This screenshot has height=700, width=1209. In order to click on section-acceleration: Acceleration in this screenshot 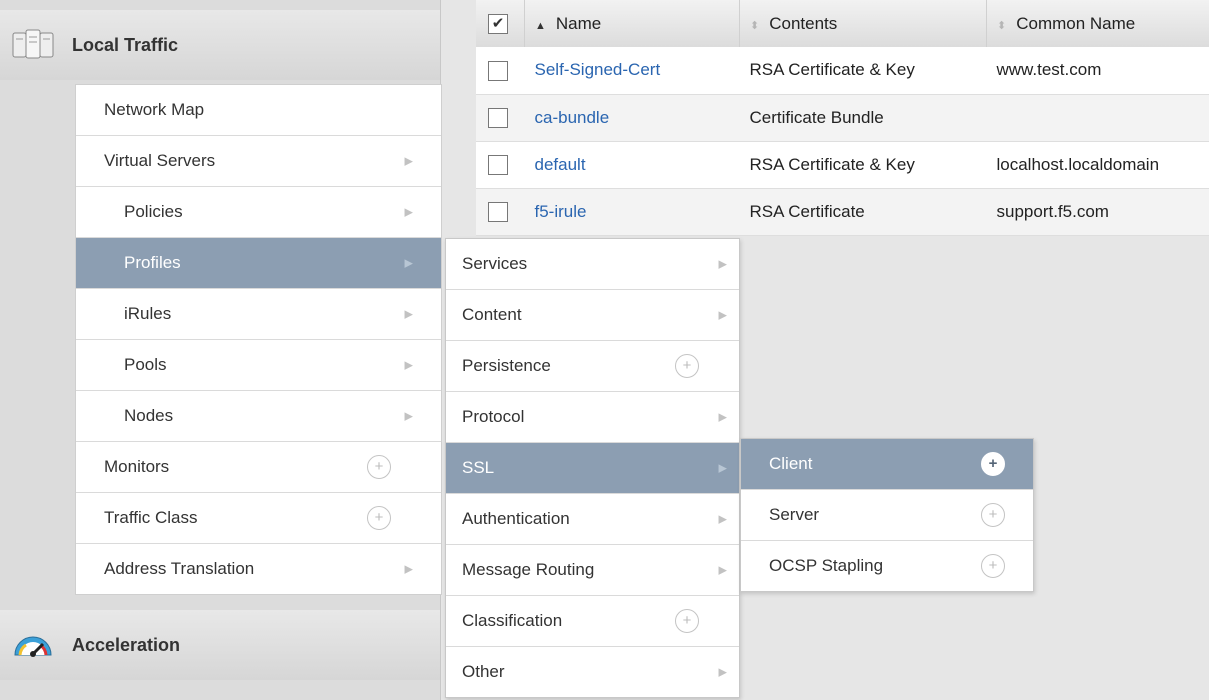, I will do `click(220, 645)`.